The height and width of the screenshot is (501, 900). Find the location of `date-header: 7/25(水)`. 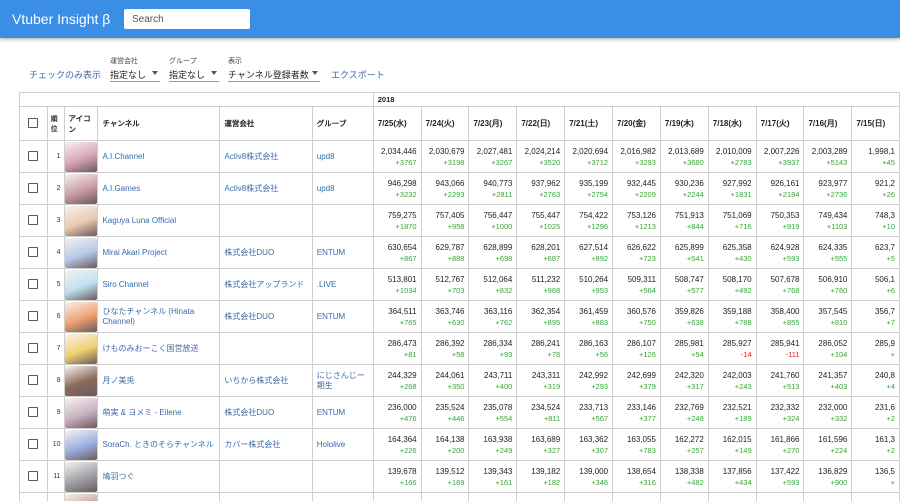

date-header: 7/25(水) is located at coordinates (397, 123).